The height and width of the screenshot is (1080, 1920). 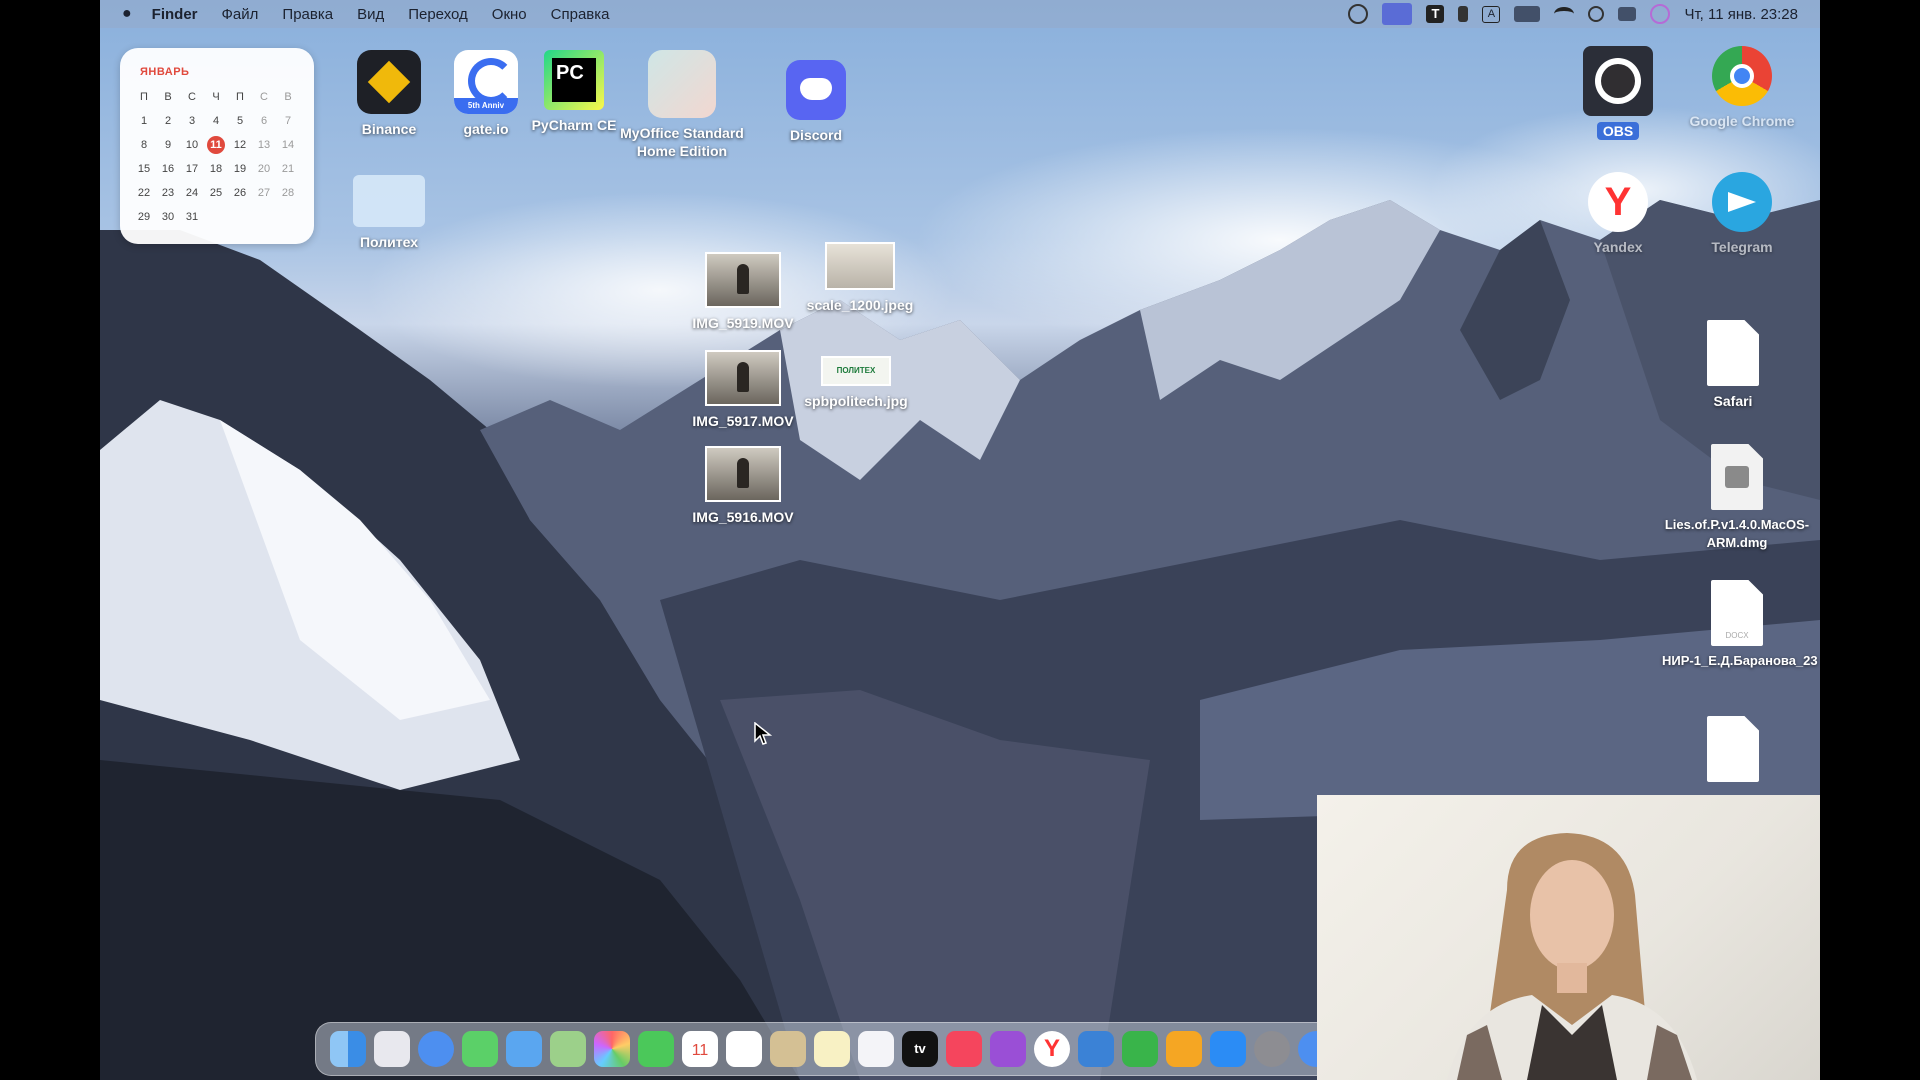 What do you see at coordinates (1618, 247) in the screenshot?
I see `icon-label: Yandex` at bounding box center [1618, 247].